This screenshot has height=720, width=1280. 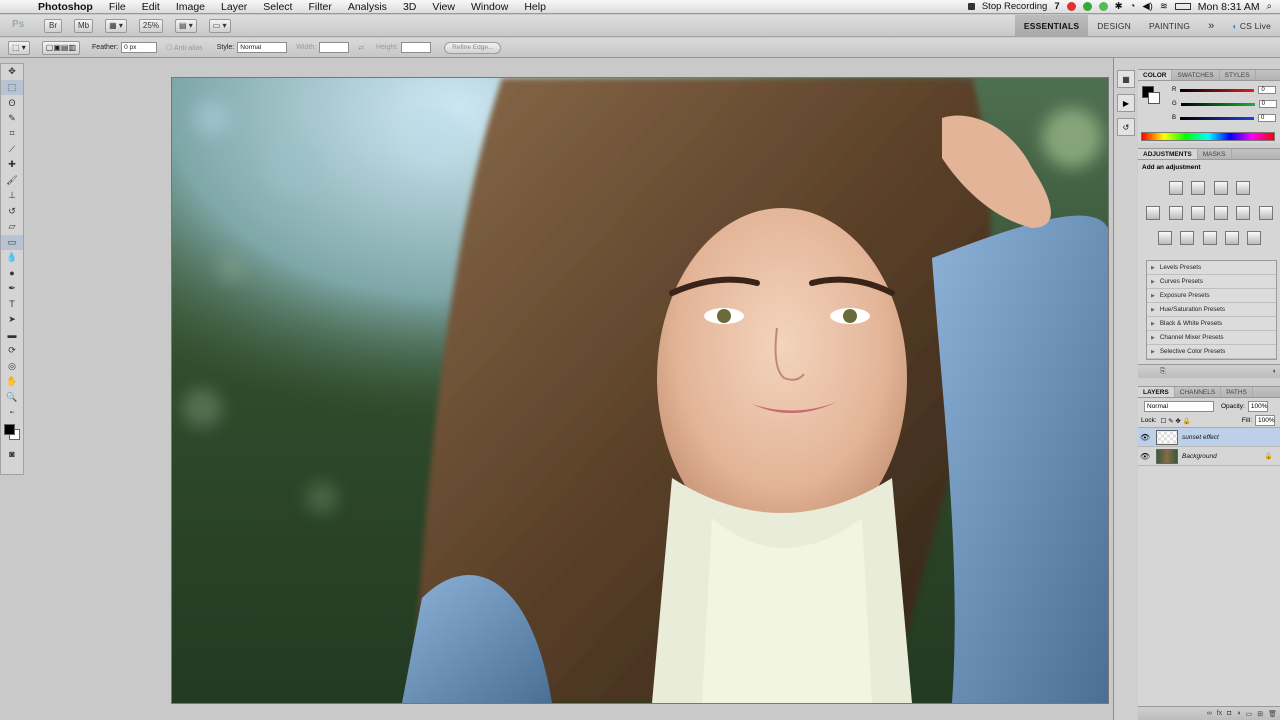 I want to click on photo-filter-icon, so click(x=1243, y=213).